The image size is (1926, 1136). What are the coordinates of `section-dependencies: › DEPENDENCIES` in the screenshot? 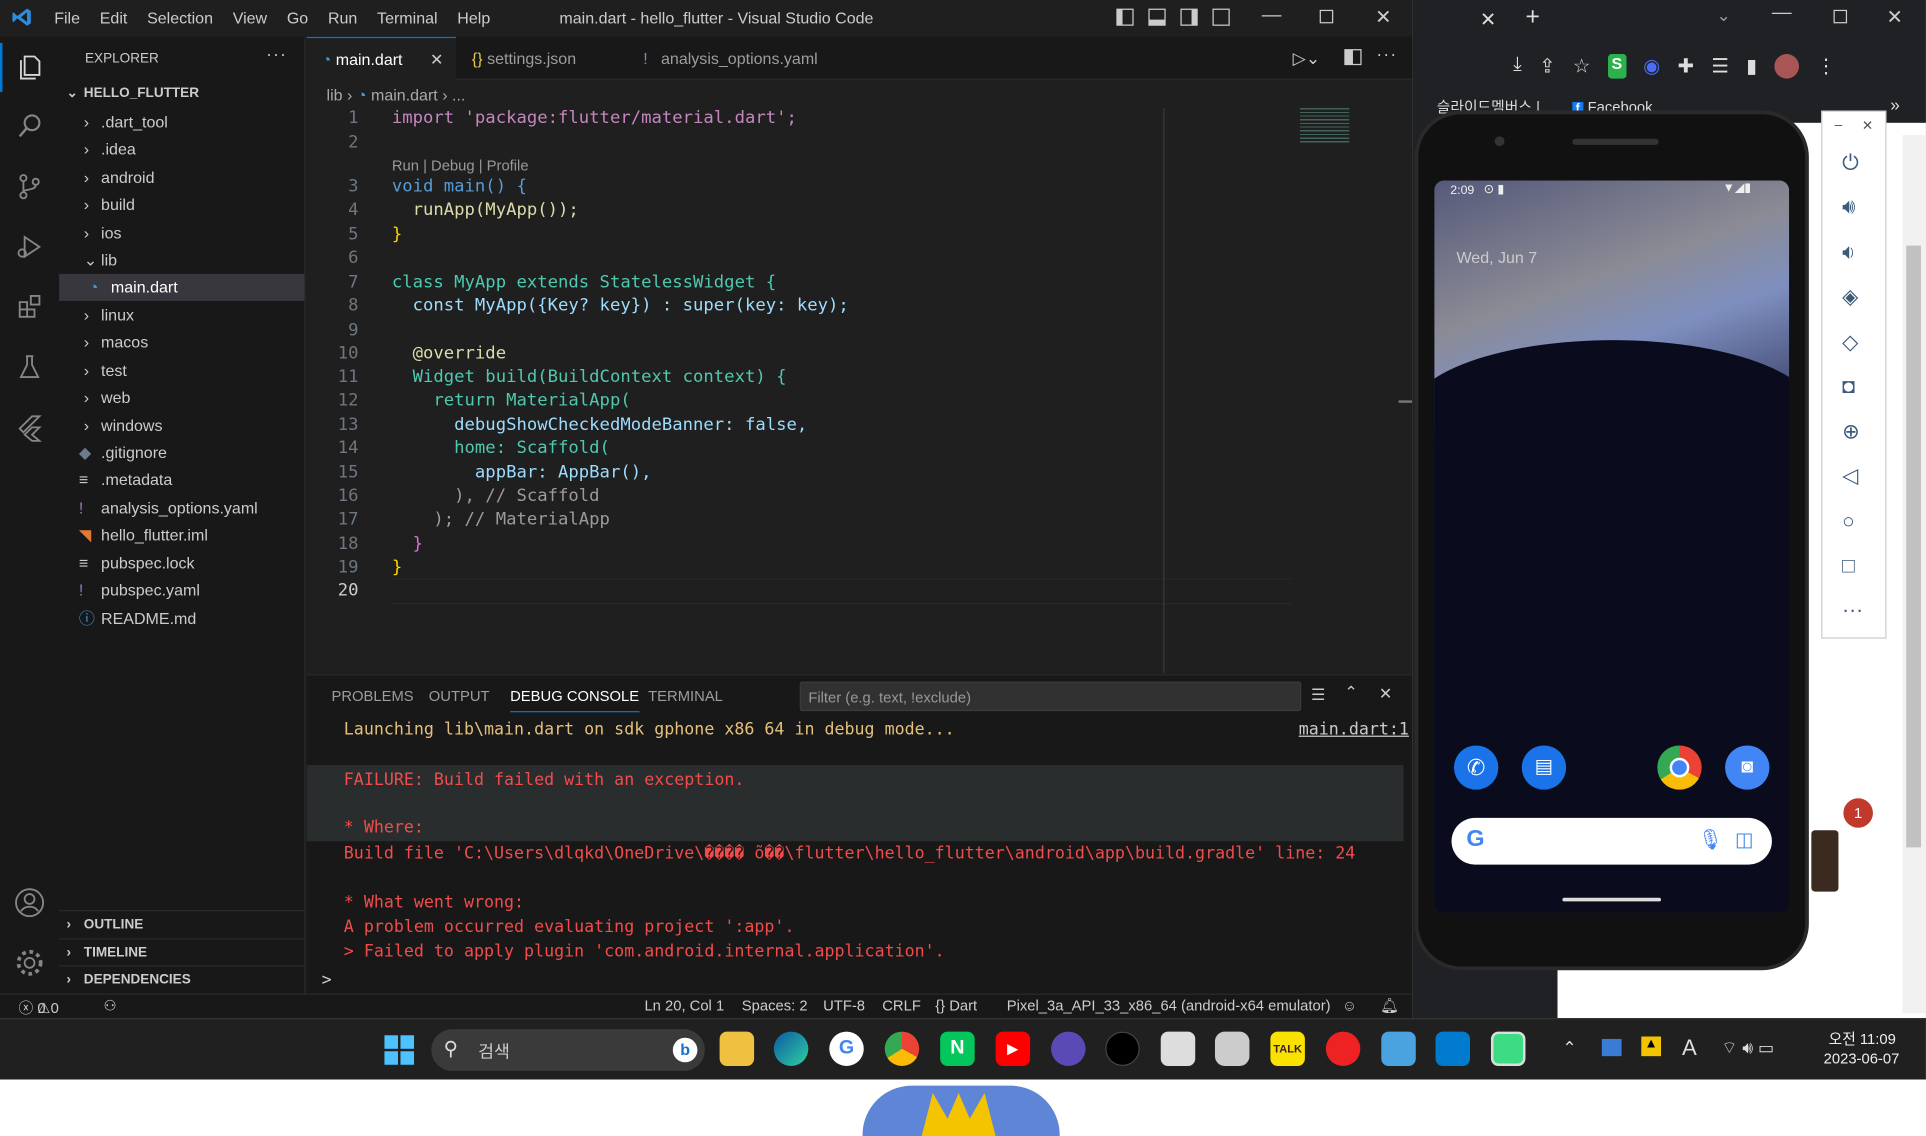 It's located at (182, 978).